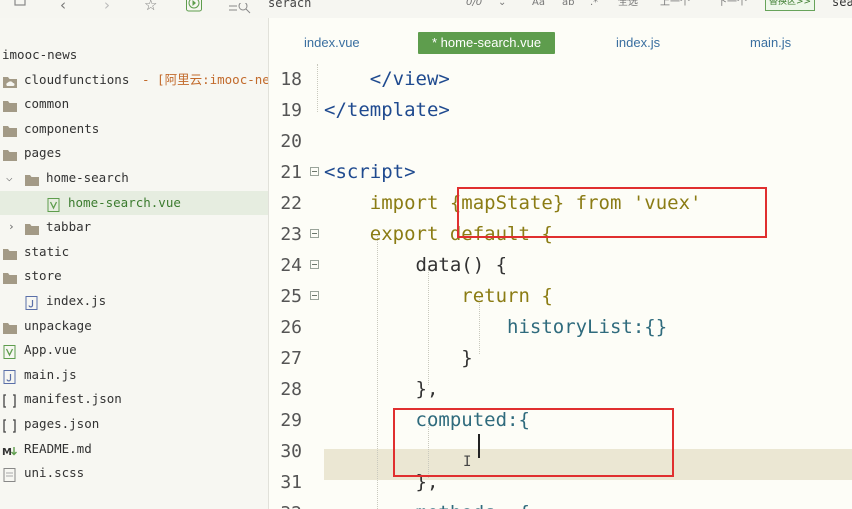  I want to click on search-icon, so click(240, 9).